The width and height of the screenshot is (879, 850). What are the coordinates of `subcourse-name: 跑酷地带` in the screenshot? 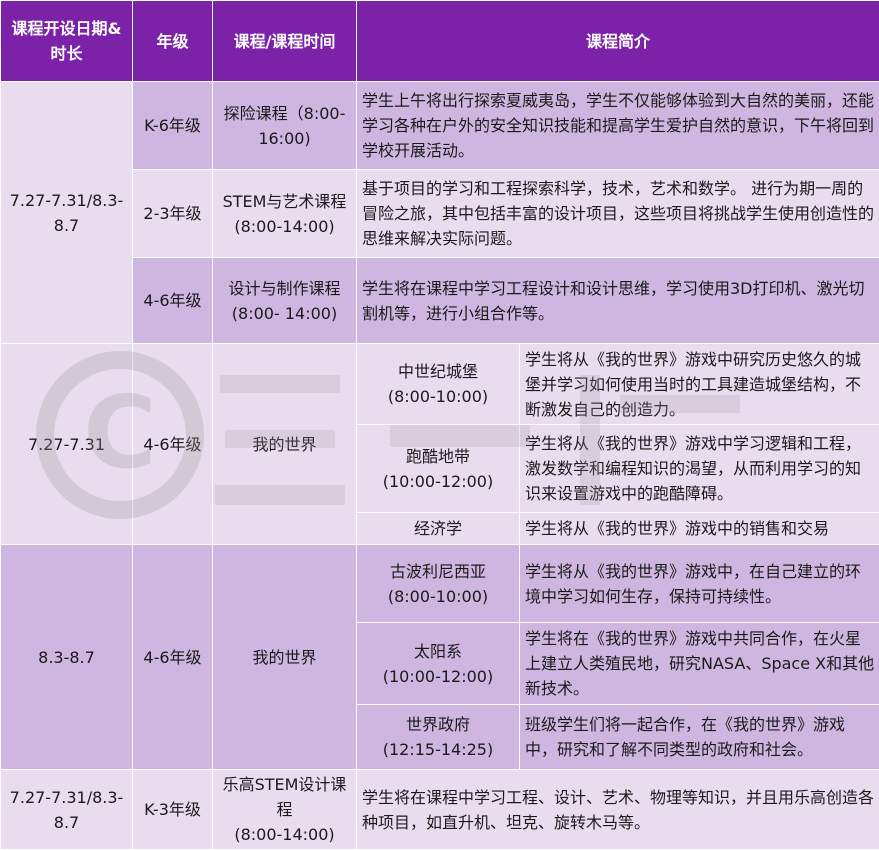 It's located at (438, 456).